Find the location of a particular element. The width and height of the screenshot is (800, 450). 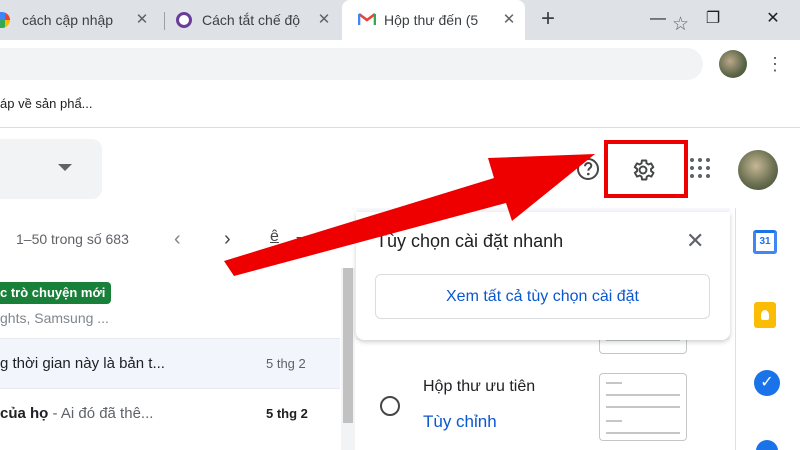

tab-google-search: cách cập nhập ✕ is located at coordinates (79, 20).